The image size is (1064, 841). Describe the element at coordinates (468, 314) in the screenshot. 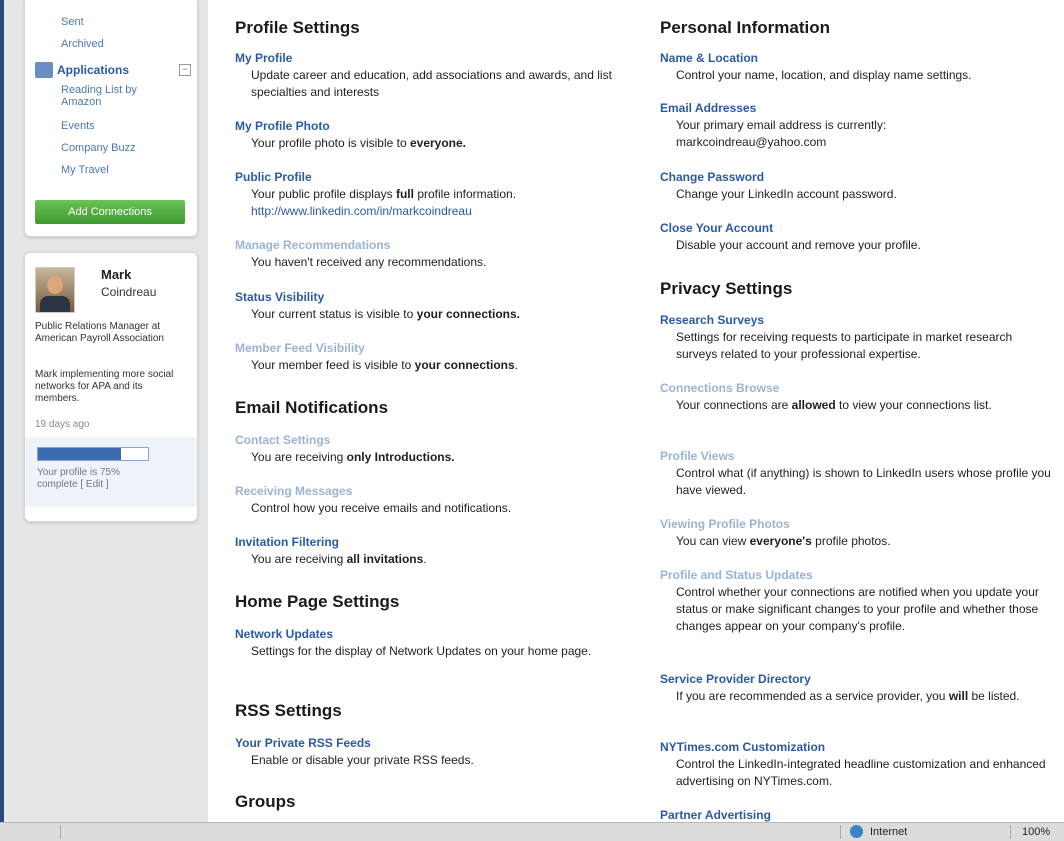

I see `desc-bold: your connections.` at that location.